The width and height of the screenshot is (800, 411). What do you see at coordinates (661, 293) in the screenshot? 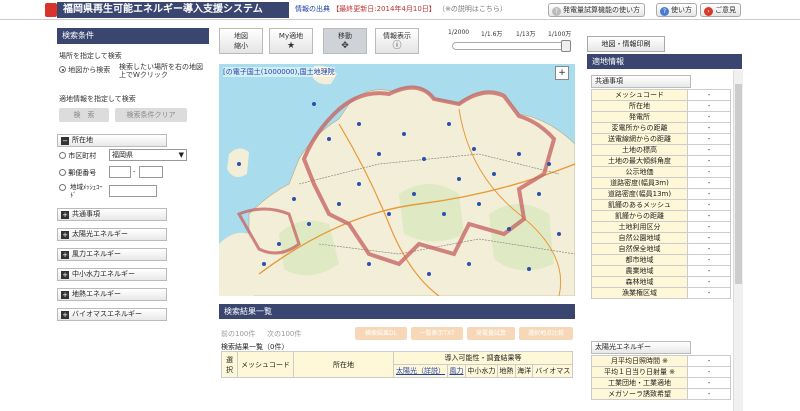
I see `info-row: 漁業権区域 -` at bounding box center [661, 293].